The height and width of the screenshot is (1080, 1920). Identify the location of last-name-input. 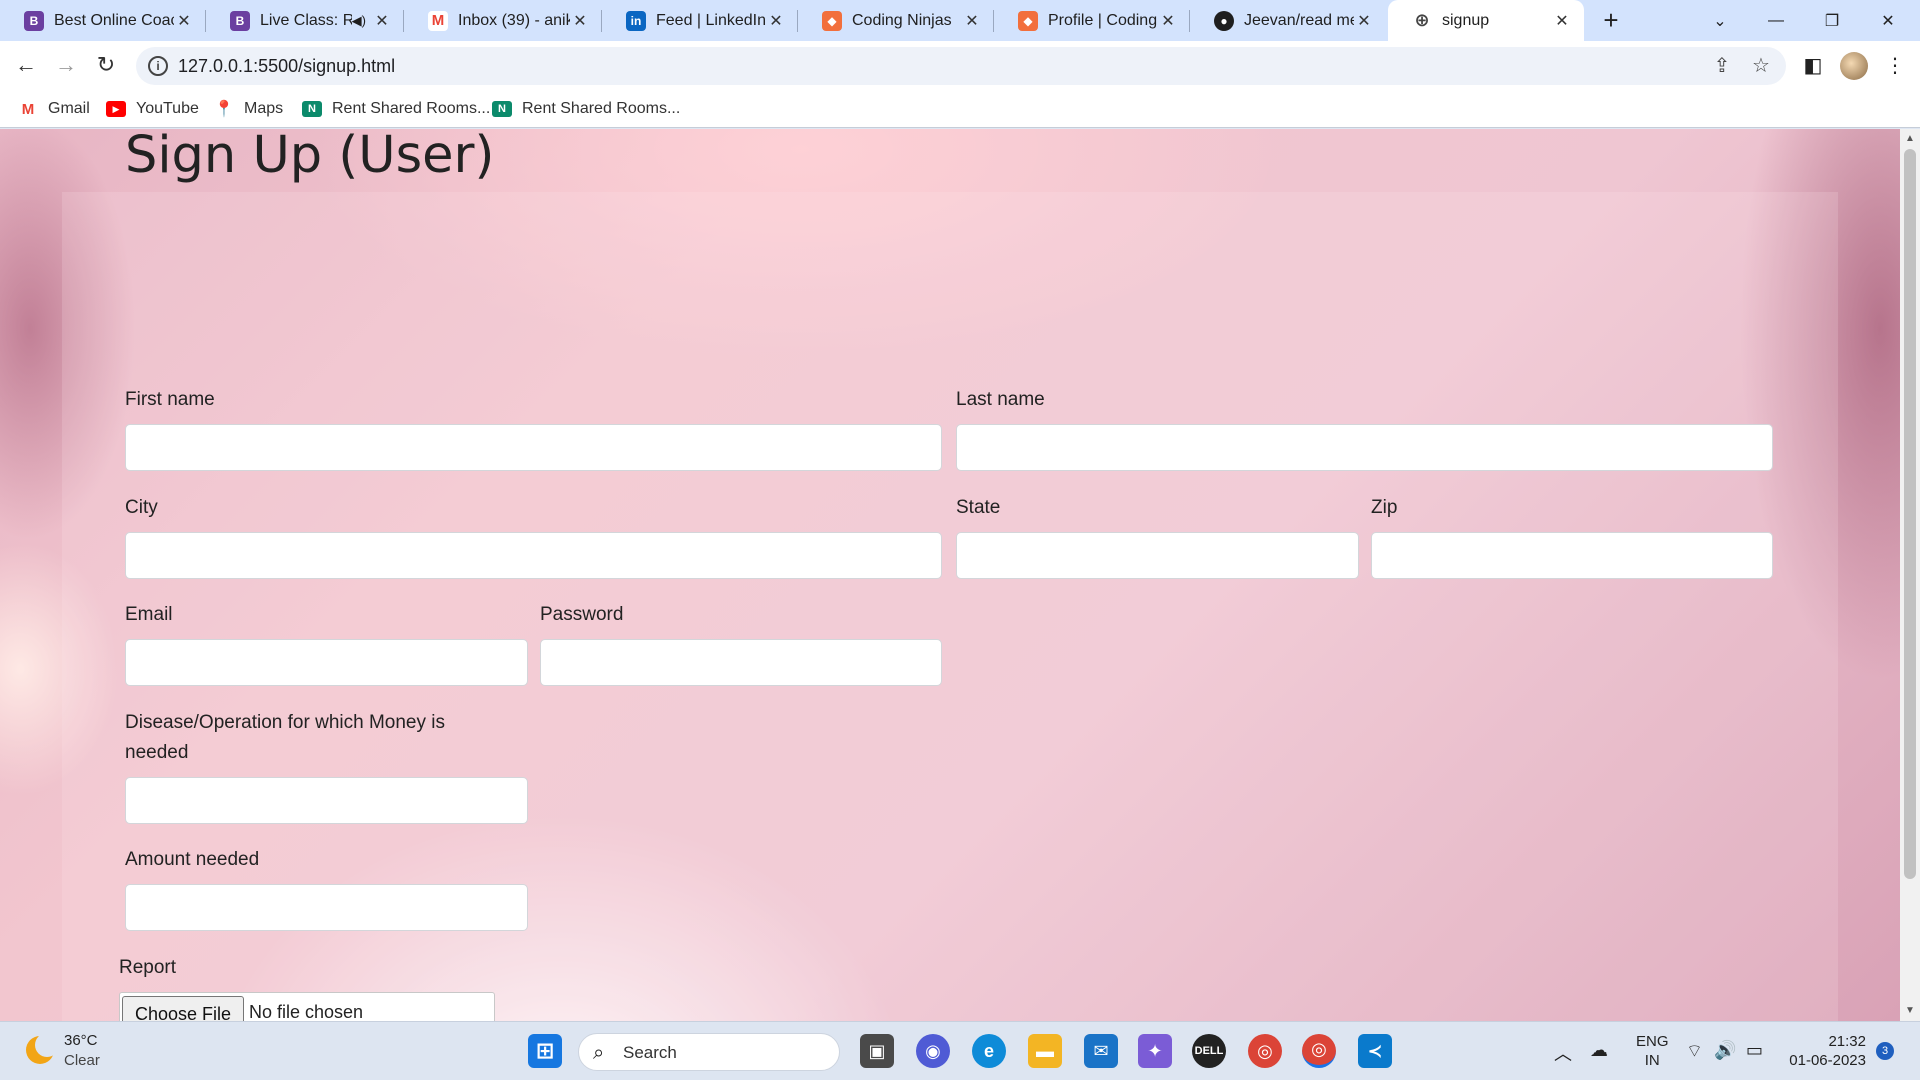
(1364, 447).